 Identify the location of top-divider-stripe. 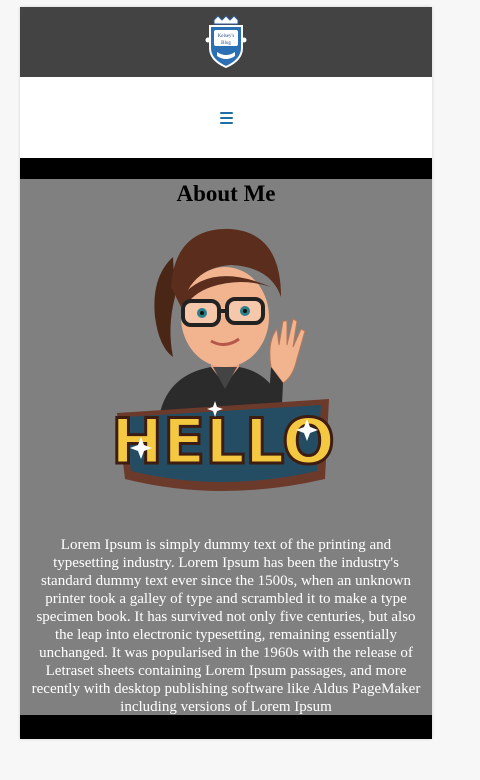
(226, 168).